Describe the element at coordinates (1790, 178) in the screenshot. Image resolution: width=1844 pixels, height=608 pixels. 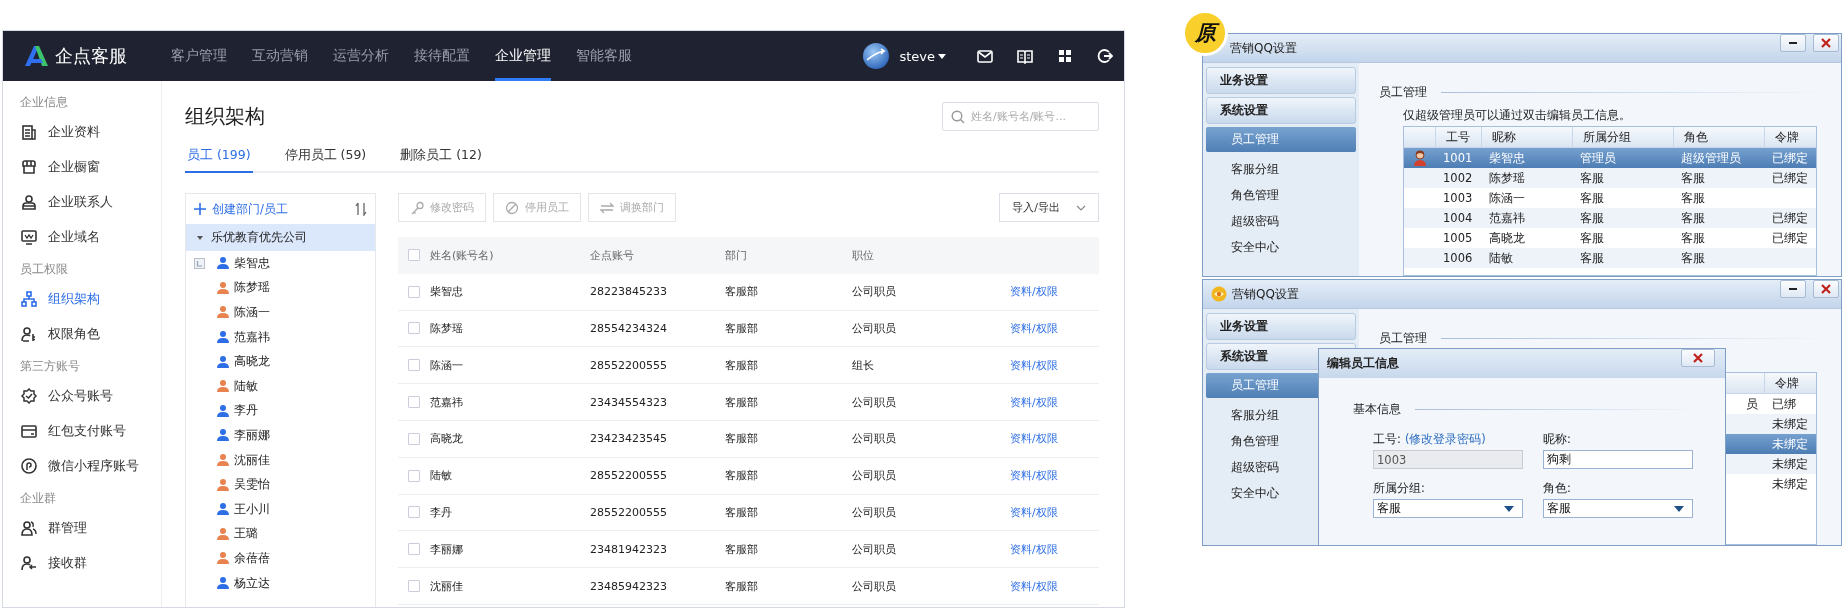
I see `table-cell-text: 已绑定` at that location.